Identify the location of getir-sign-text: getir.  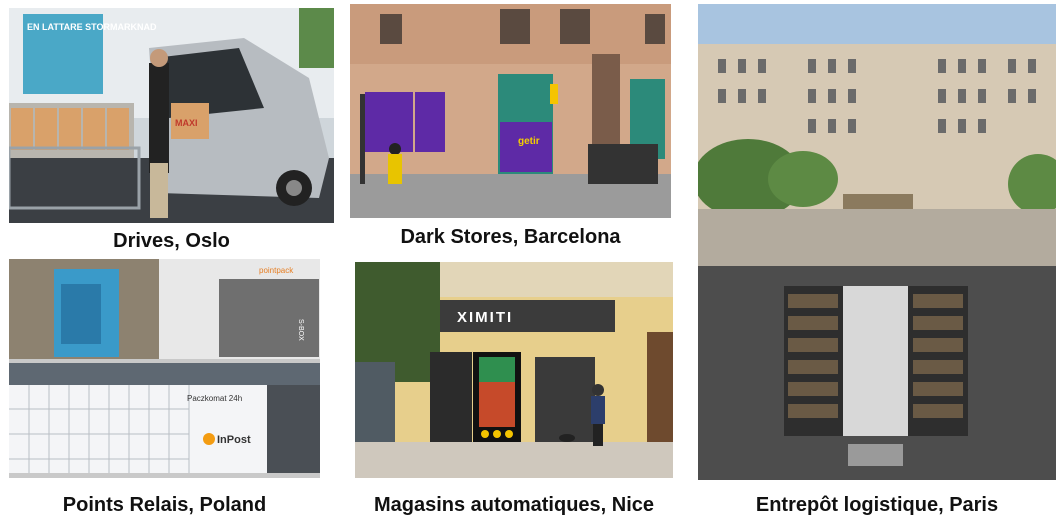
(529, 141).